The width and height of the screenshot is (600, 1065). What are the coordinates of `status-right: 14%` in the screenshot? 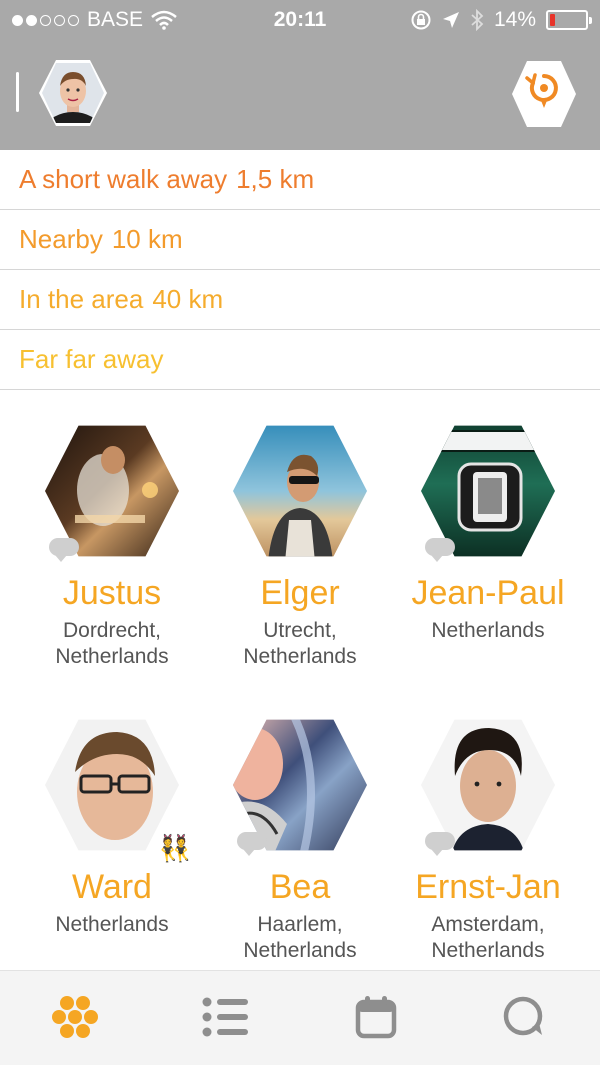 It's located at (501, 20).